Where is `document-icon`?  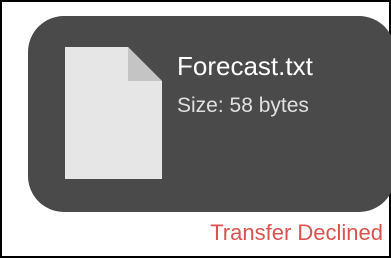 document-icon is located at coordinates (113, 113).